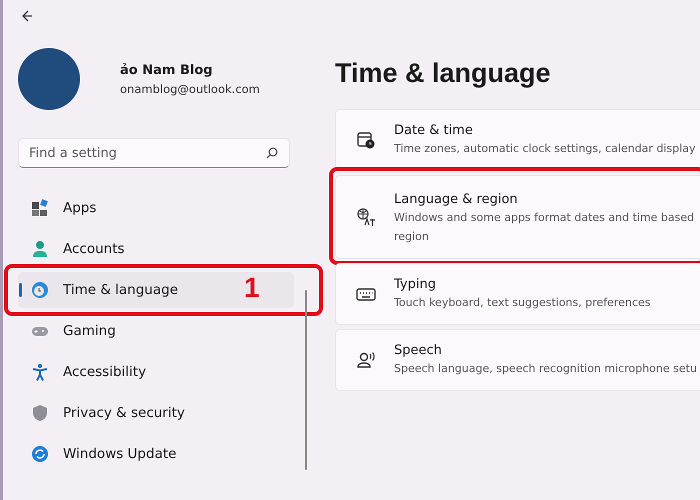 The image size is (700, 500). Describe the element at coordinates (40, 454) in the screenshot. I see `update-icon` at that location.